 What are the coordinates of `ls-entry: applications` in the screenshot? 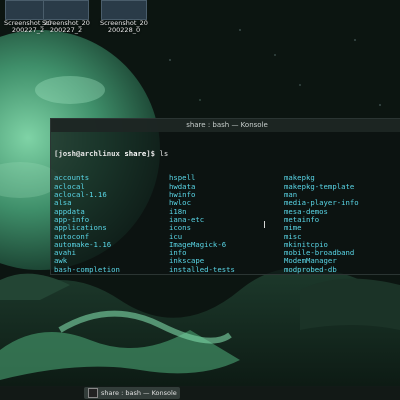 It's located at (80, 228).